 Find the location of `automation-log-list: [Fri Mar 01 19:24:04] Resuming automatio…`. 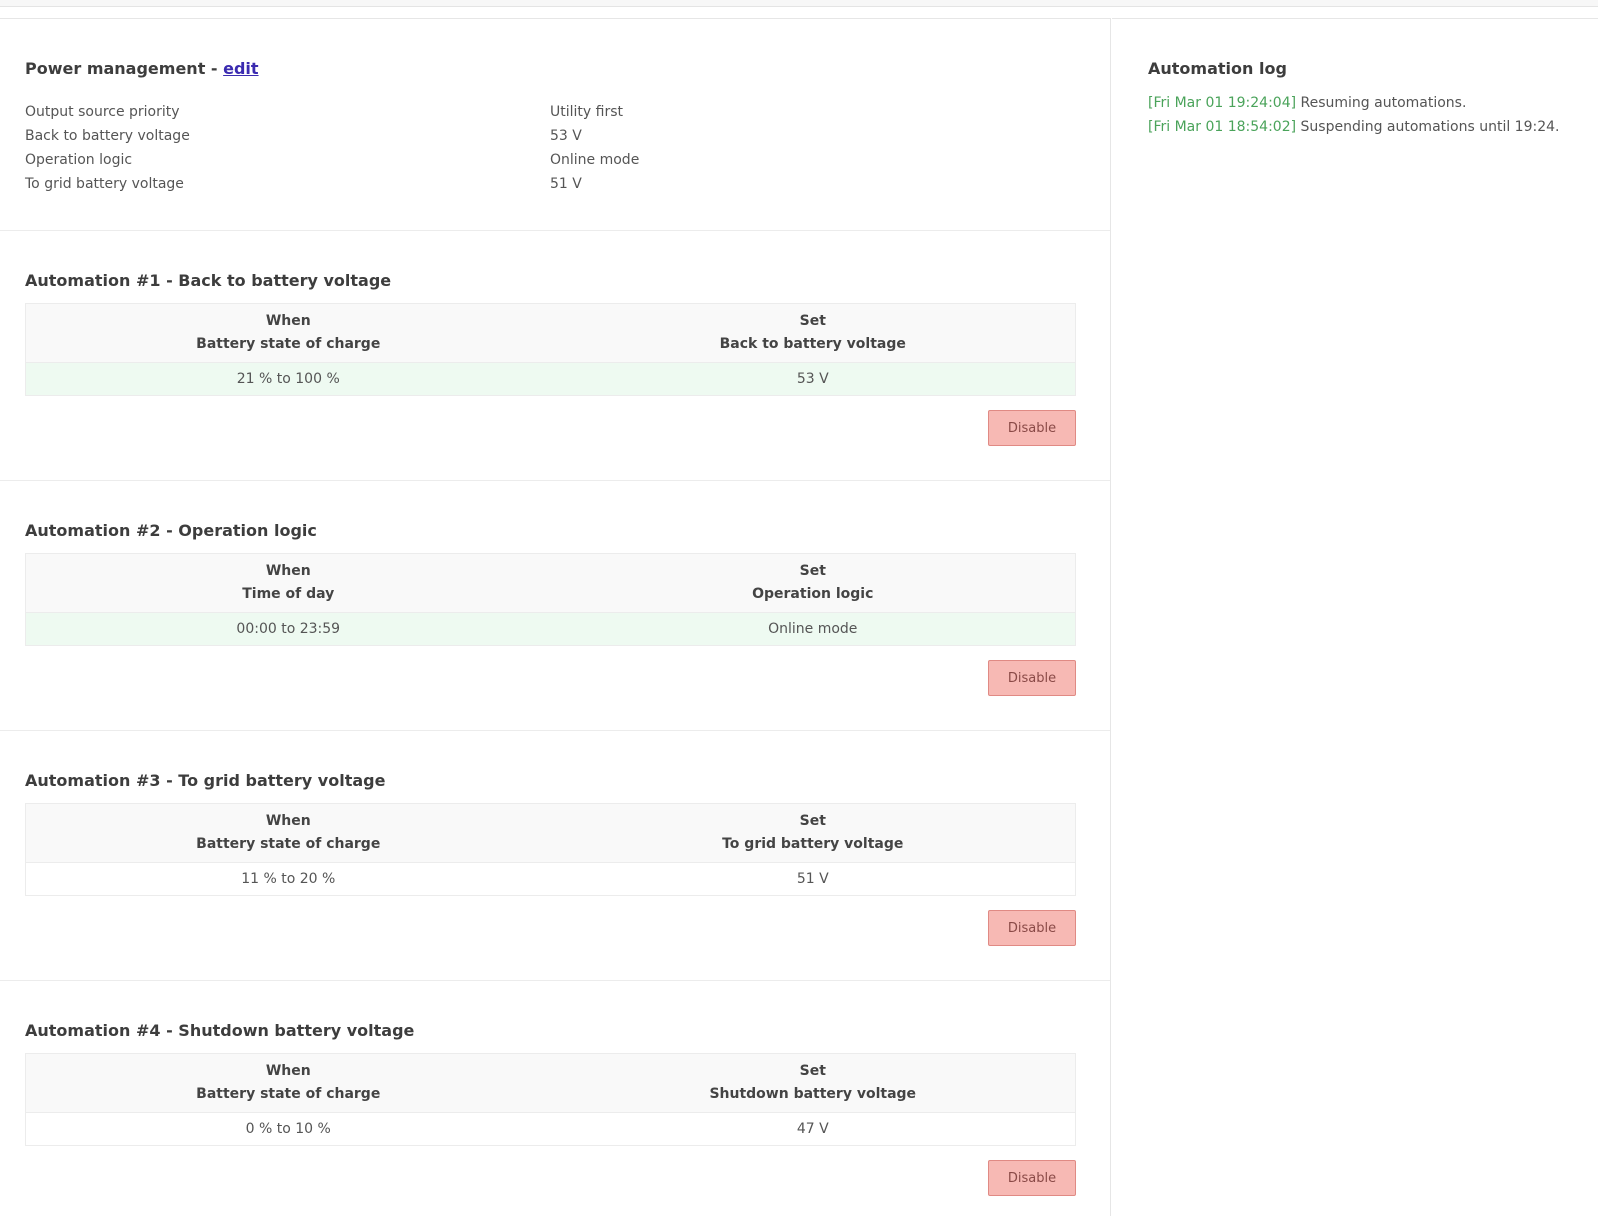

automation-log-list: [Fri Mar 01 19:24:04] Resuming automatio… is located at coordinates (1353, 115).